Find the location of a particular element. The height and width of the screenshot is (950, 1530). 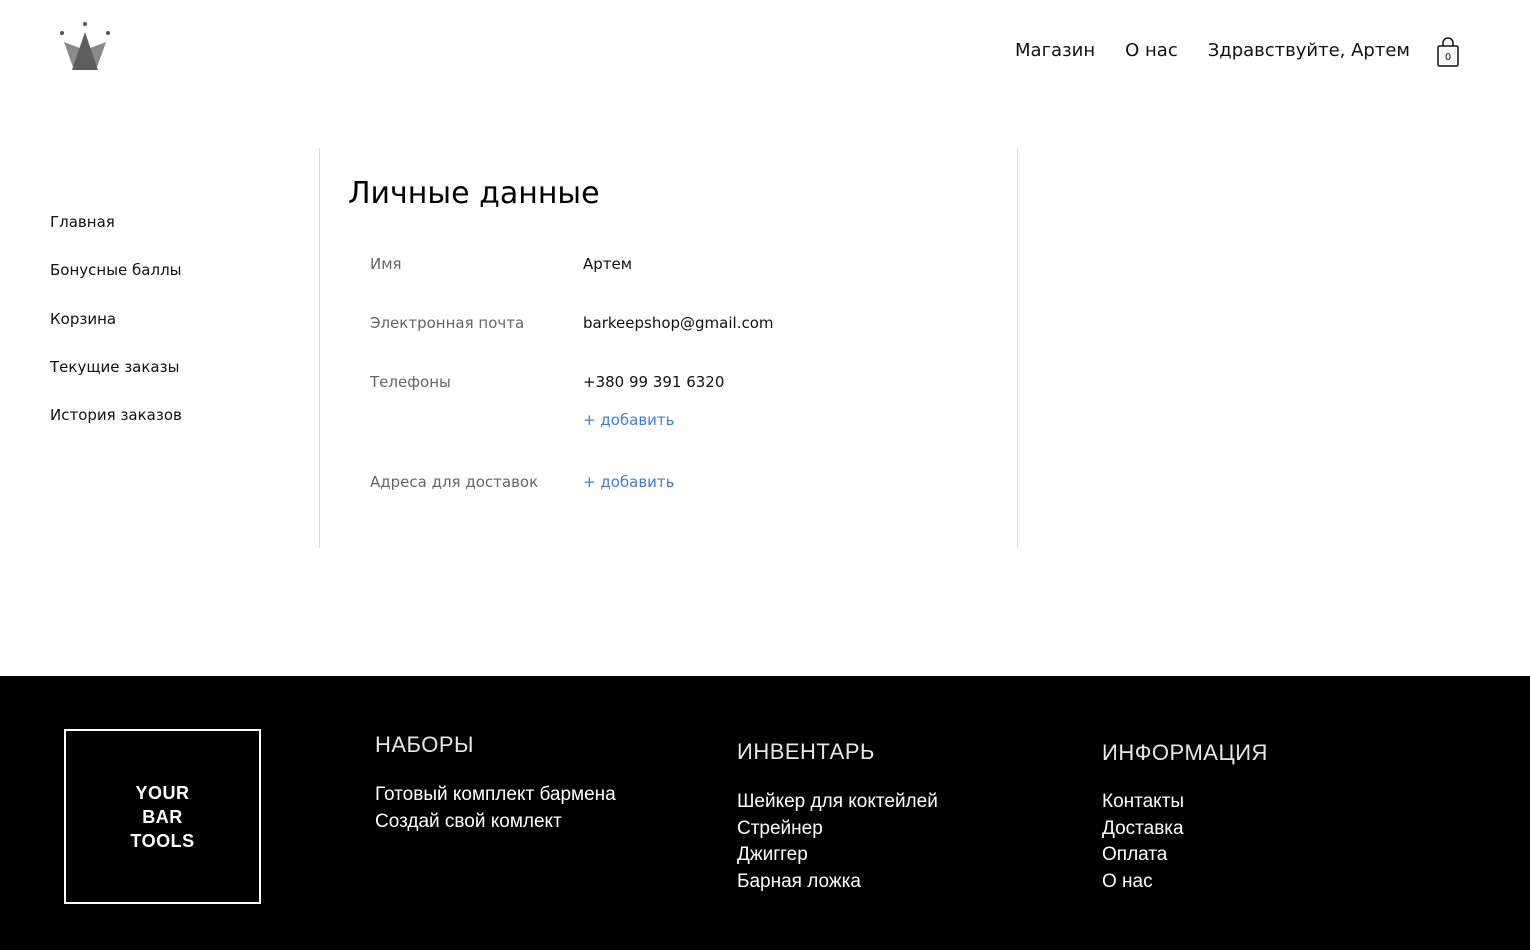

footer-link-payment: Оплата is located at coordinates (1185, 855).